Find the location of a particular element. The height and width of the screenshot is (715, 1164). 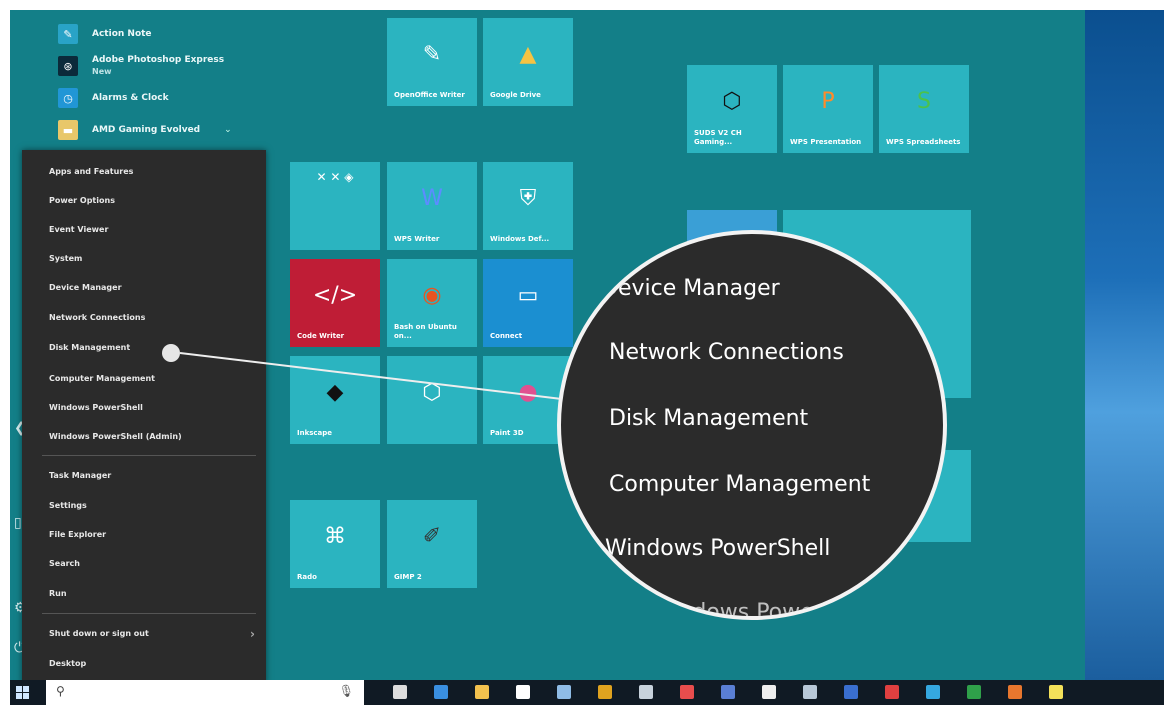

magnified-computer-management: Computer Management is located at coordinates (740, 484).